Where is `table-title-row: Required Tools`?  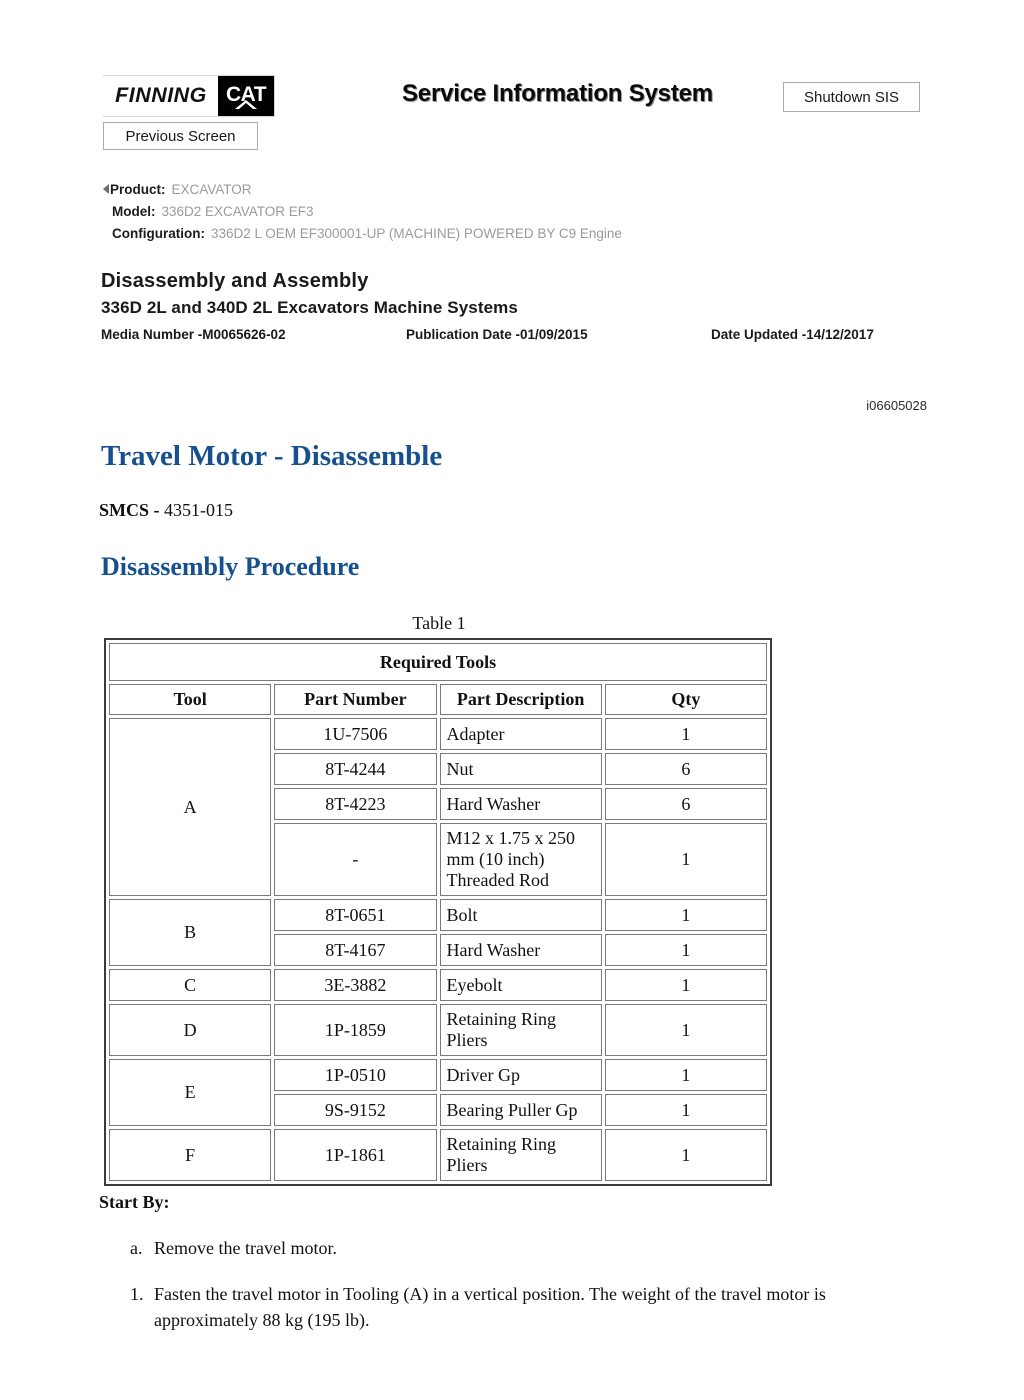
table-title-row: Required Tools is located at coordinates (438, 662).